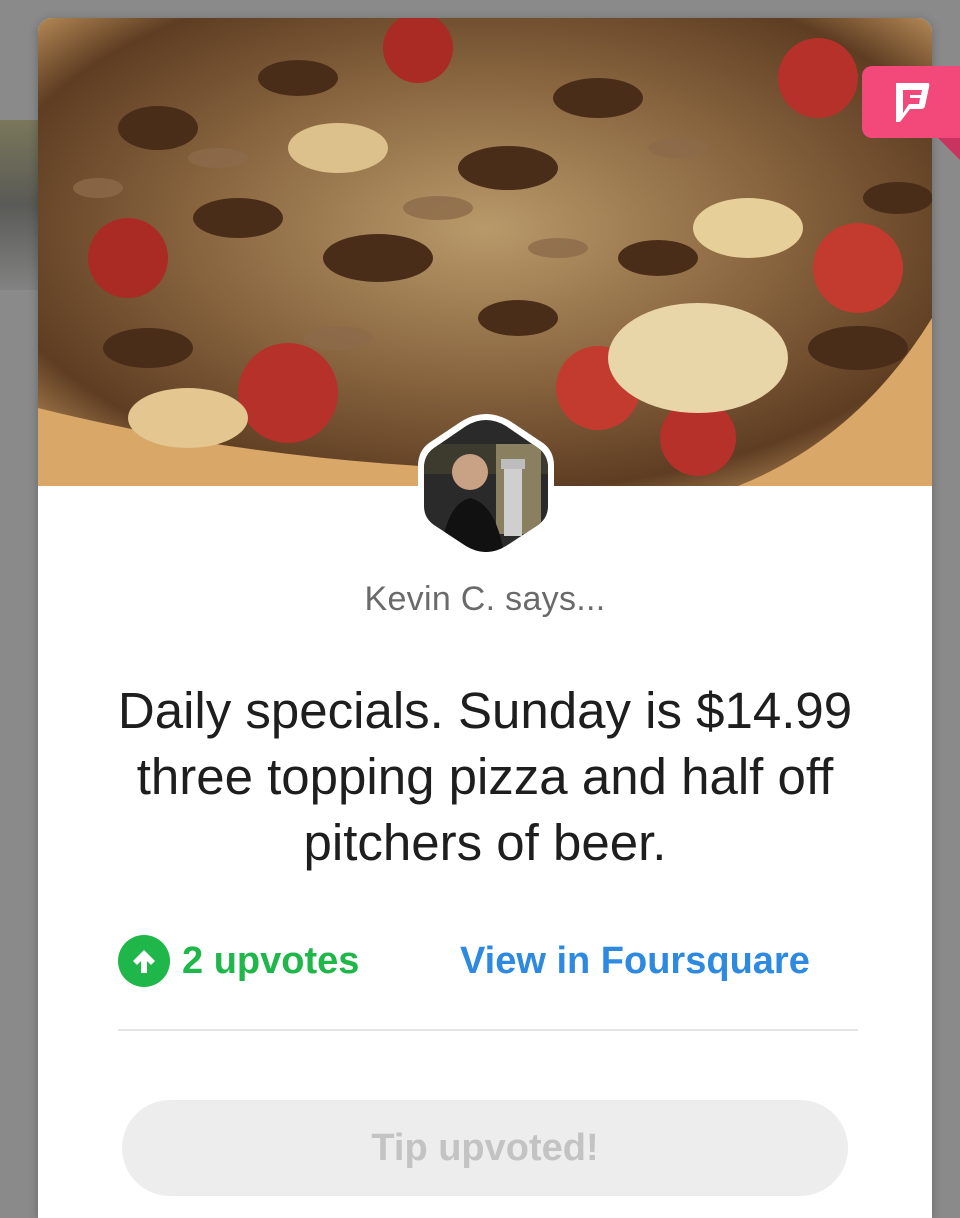  I want to click on divider, so click(488, 1030).